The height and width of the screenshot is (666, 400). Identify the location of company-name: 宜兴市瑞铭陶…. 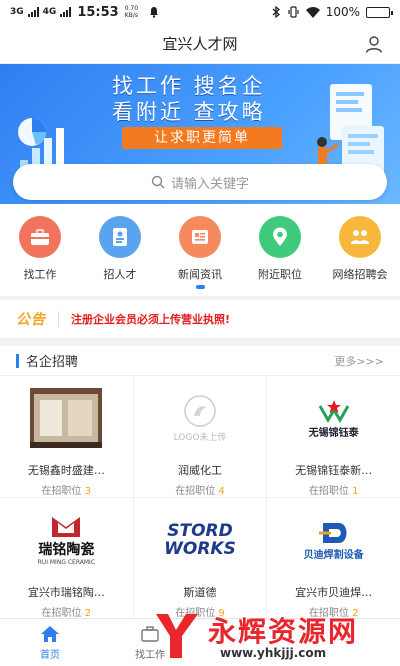
(66, 592).